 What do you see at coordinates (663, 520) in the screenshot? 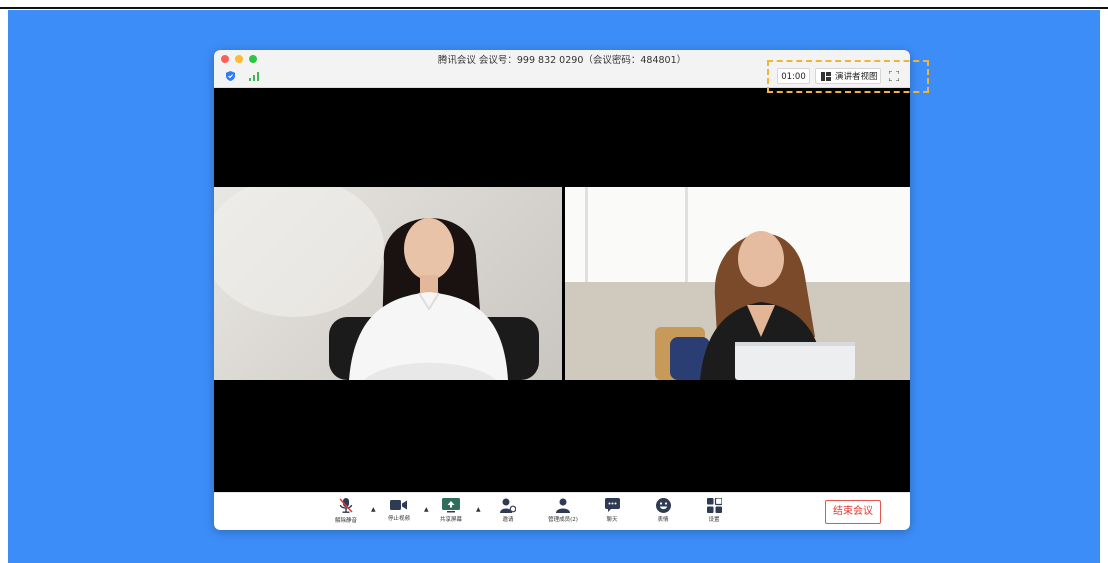
I see `reactions-label: 表情` at bounding box center [663, 520].